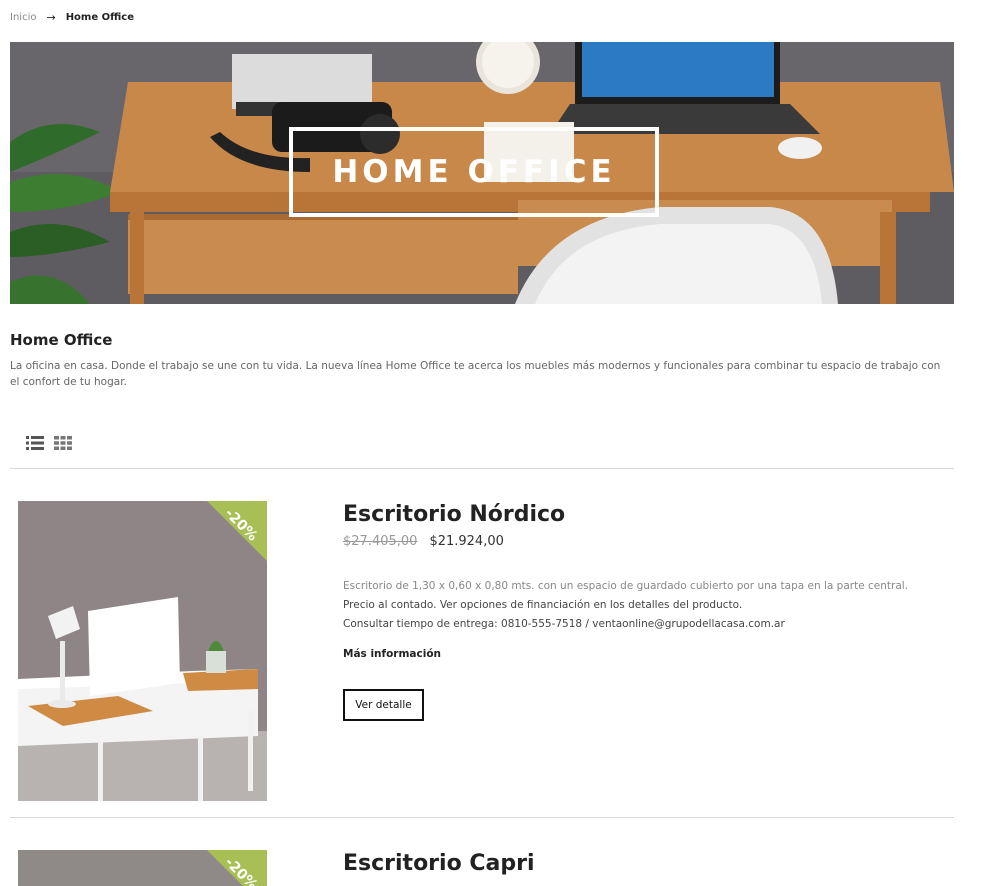  I want to click on banner-title: HOME OFFICE, so click(474, 172).